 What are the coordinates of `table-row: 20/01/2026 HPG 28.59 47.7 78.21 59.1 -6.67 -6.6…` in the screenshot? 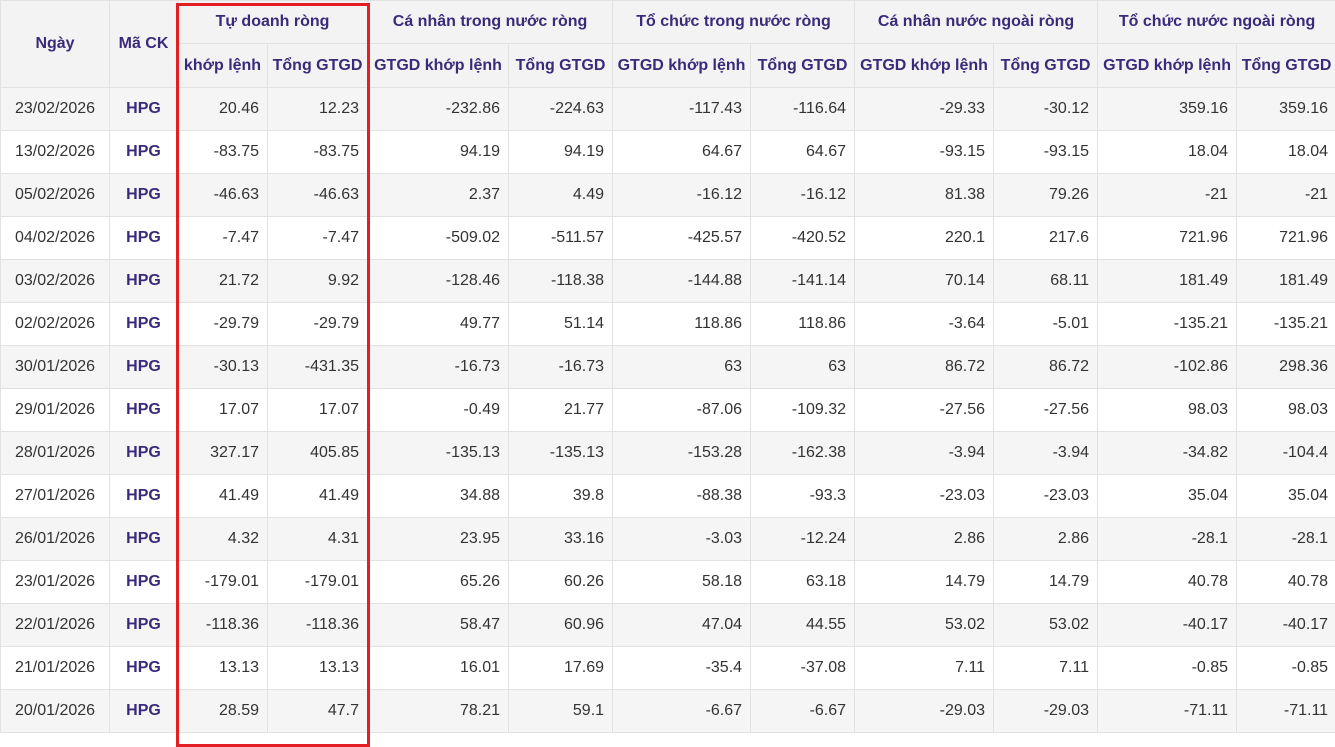 It's located at (667, 711).